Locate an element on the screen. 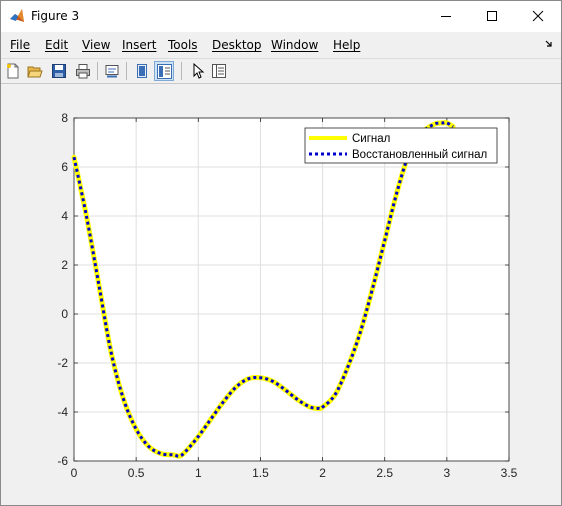 The image size is (562, 506). menu-window: Window is located at coordinates (294, 45).